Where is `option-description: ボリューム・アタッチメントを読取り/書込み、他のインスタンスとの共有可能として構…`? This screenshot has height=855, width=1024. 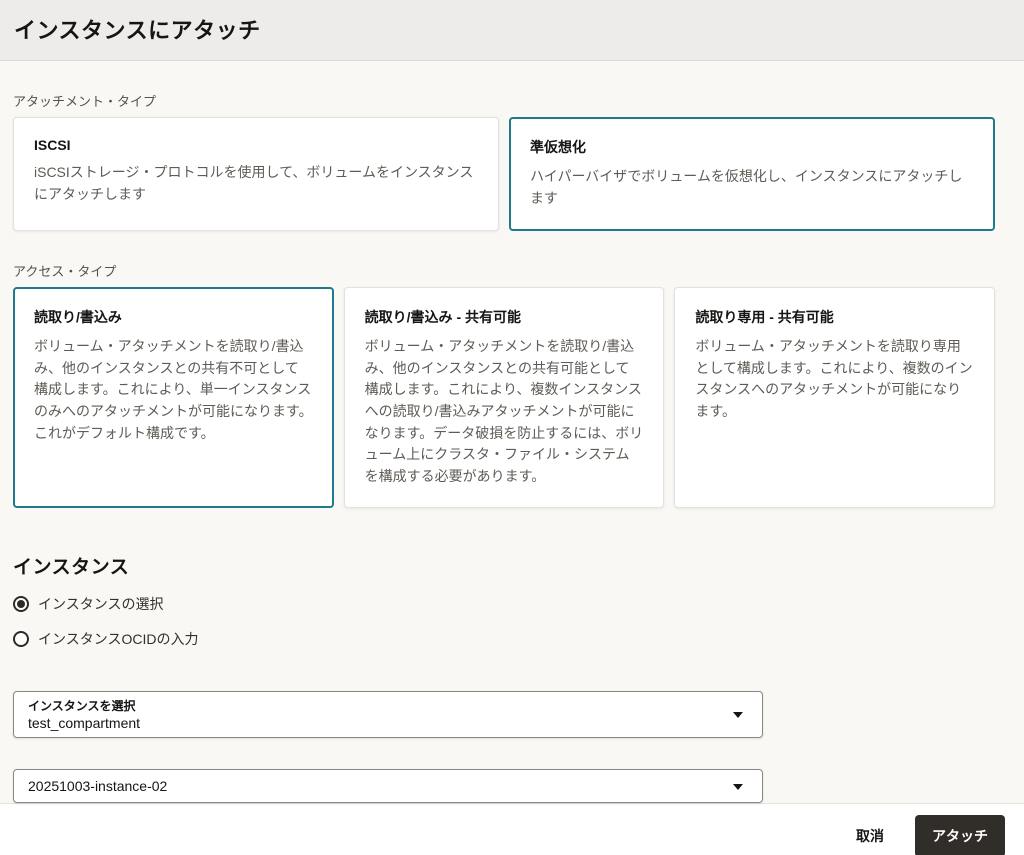 option-description: ボリューム・アタッチメントを読取り/書込み、他のインスタンスとの共有可能として構… is located at coordinates (504, 411).